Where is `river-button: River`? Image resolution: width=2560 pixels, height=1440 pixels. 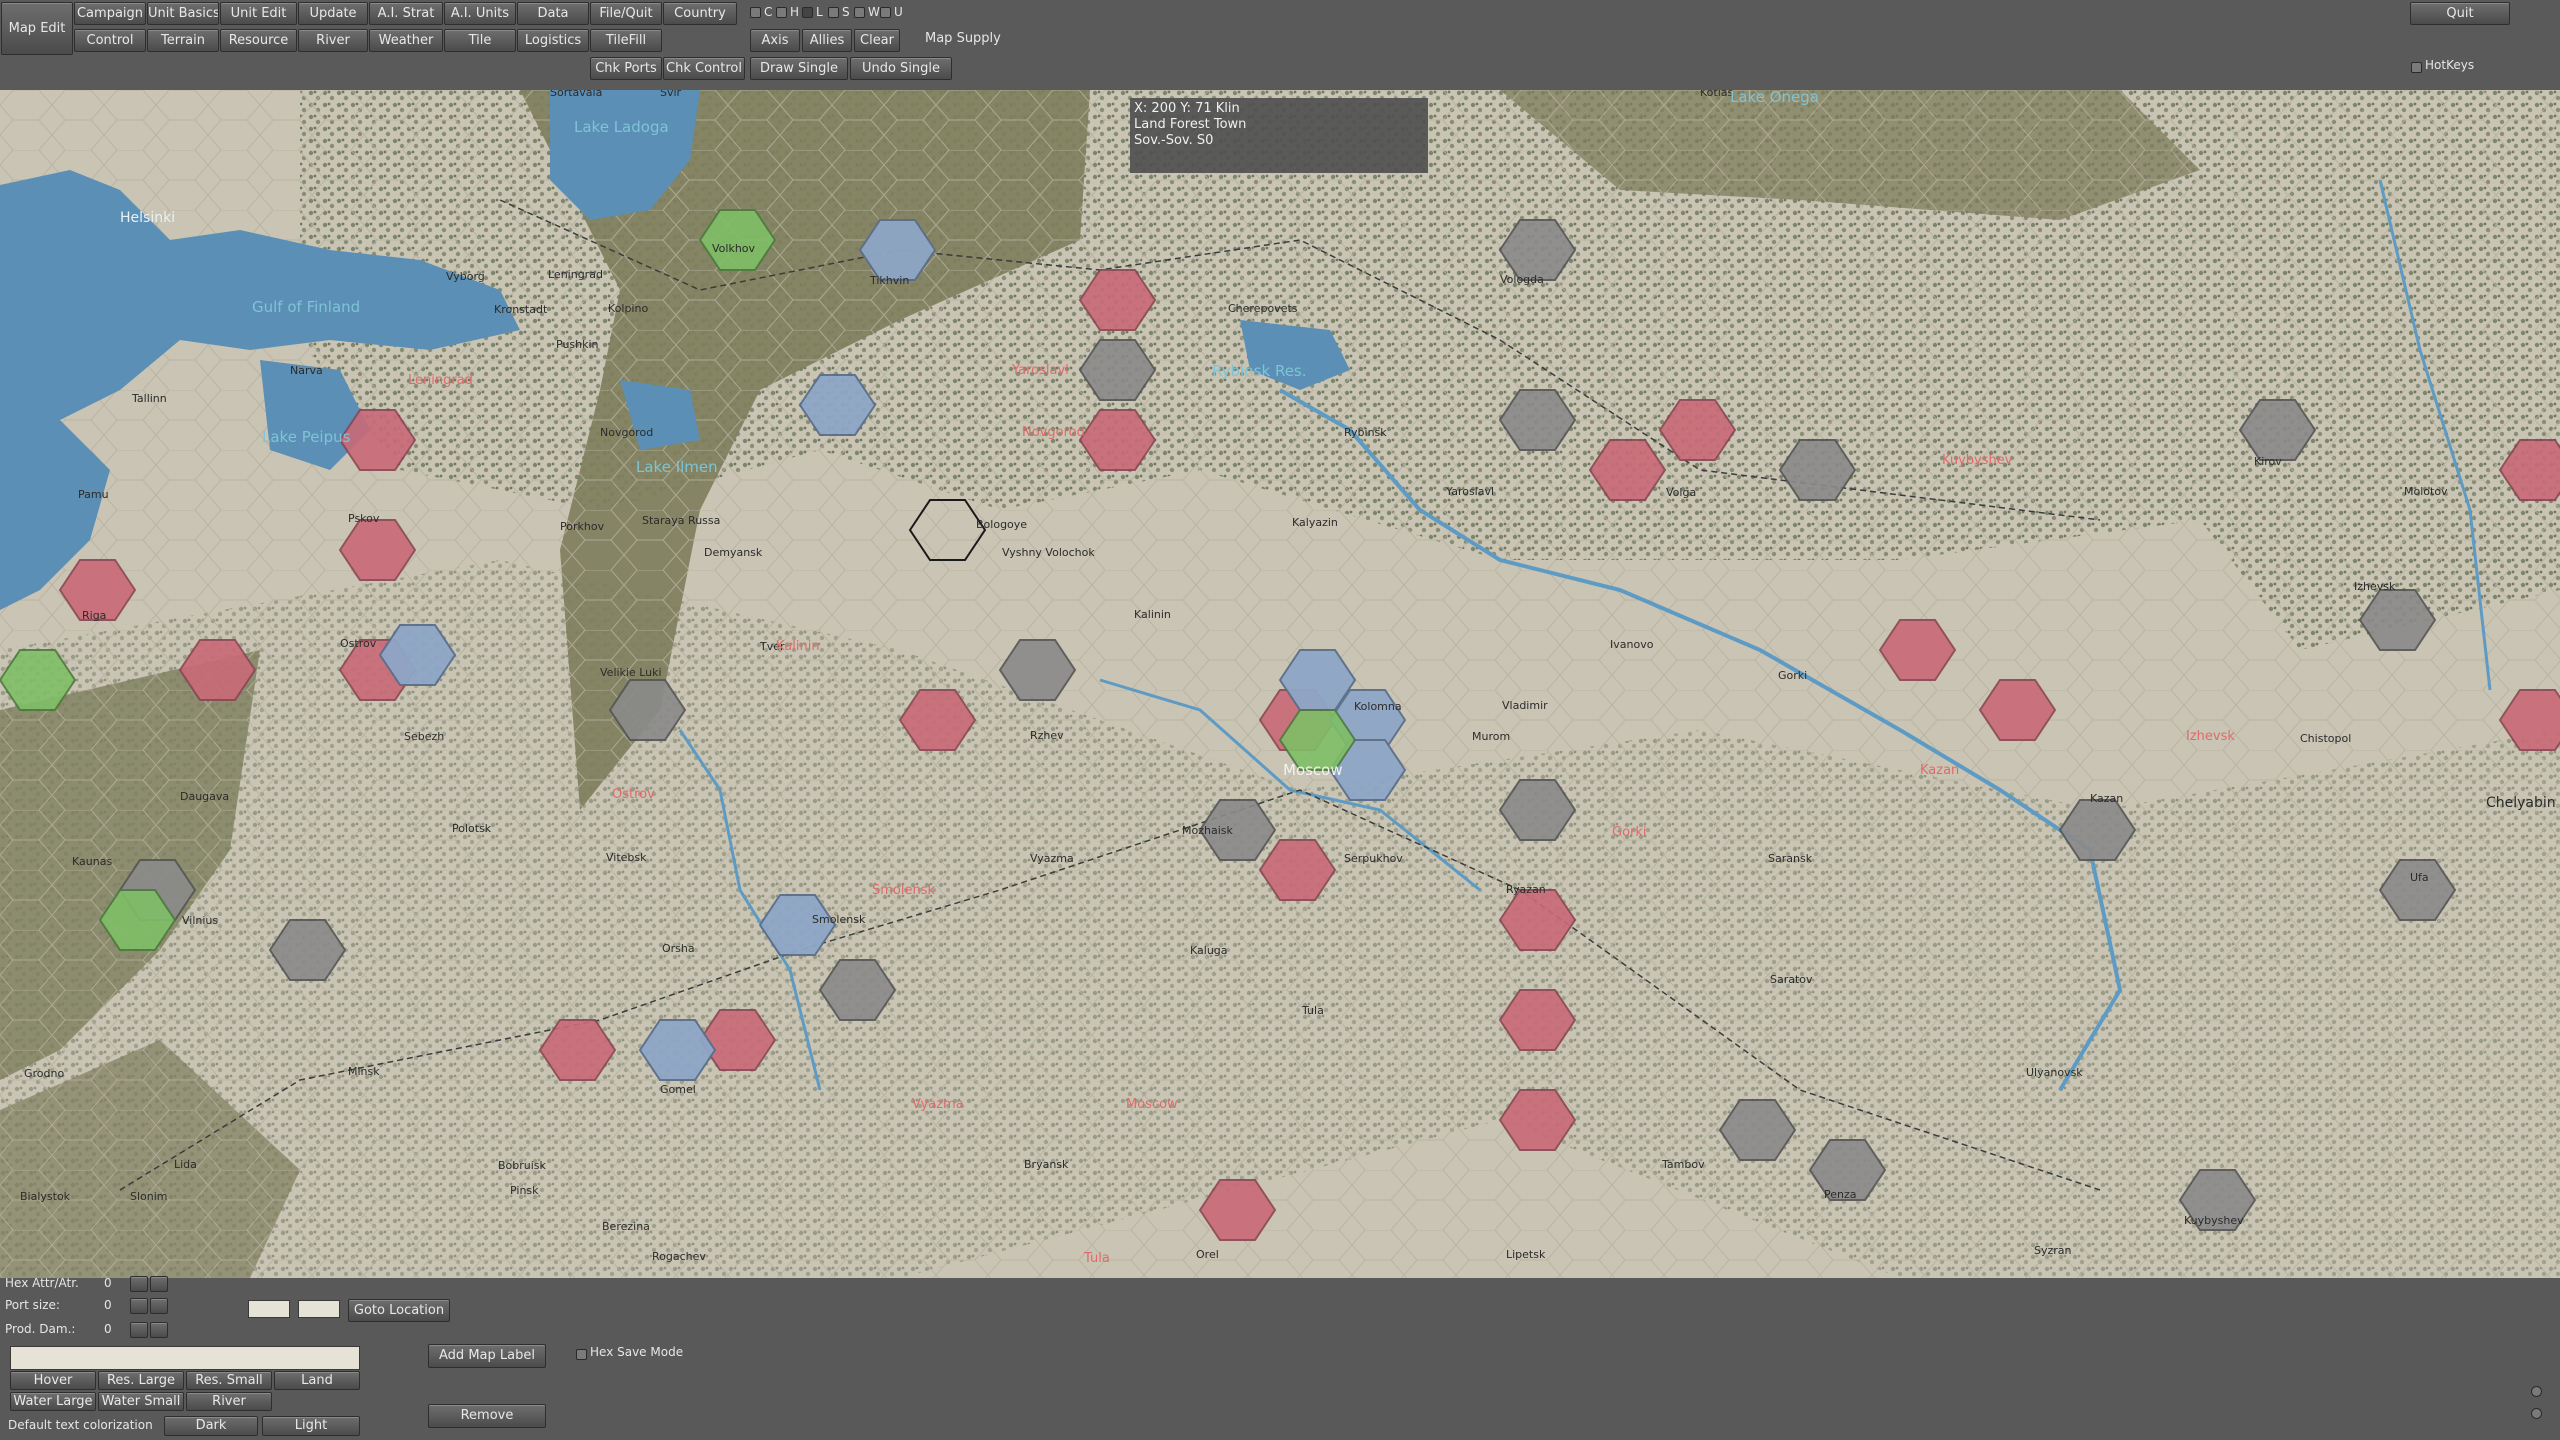
river-button: River is located at coordinates (333, 40).